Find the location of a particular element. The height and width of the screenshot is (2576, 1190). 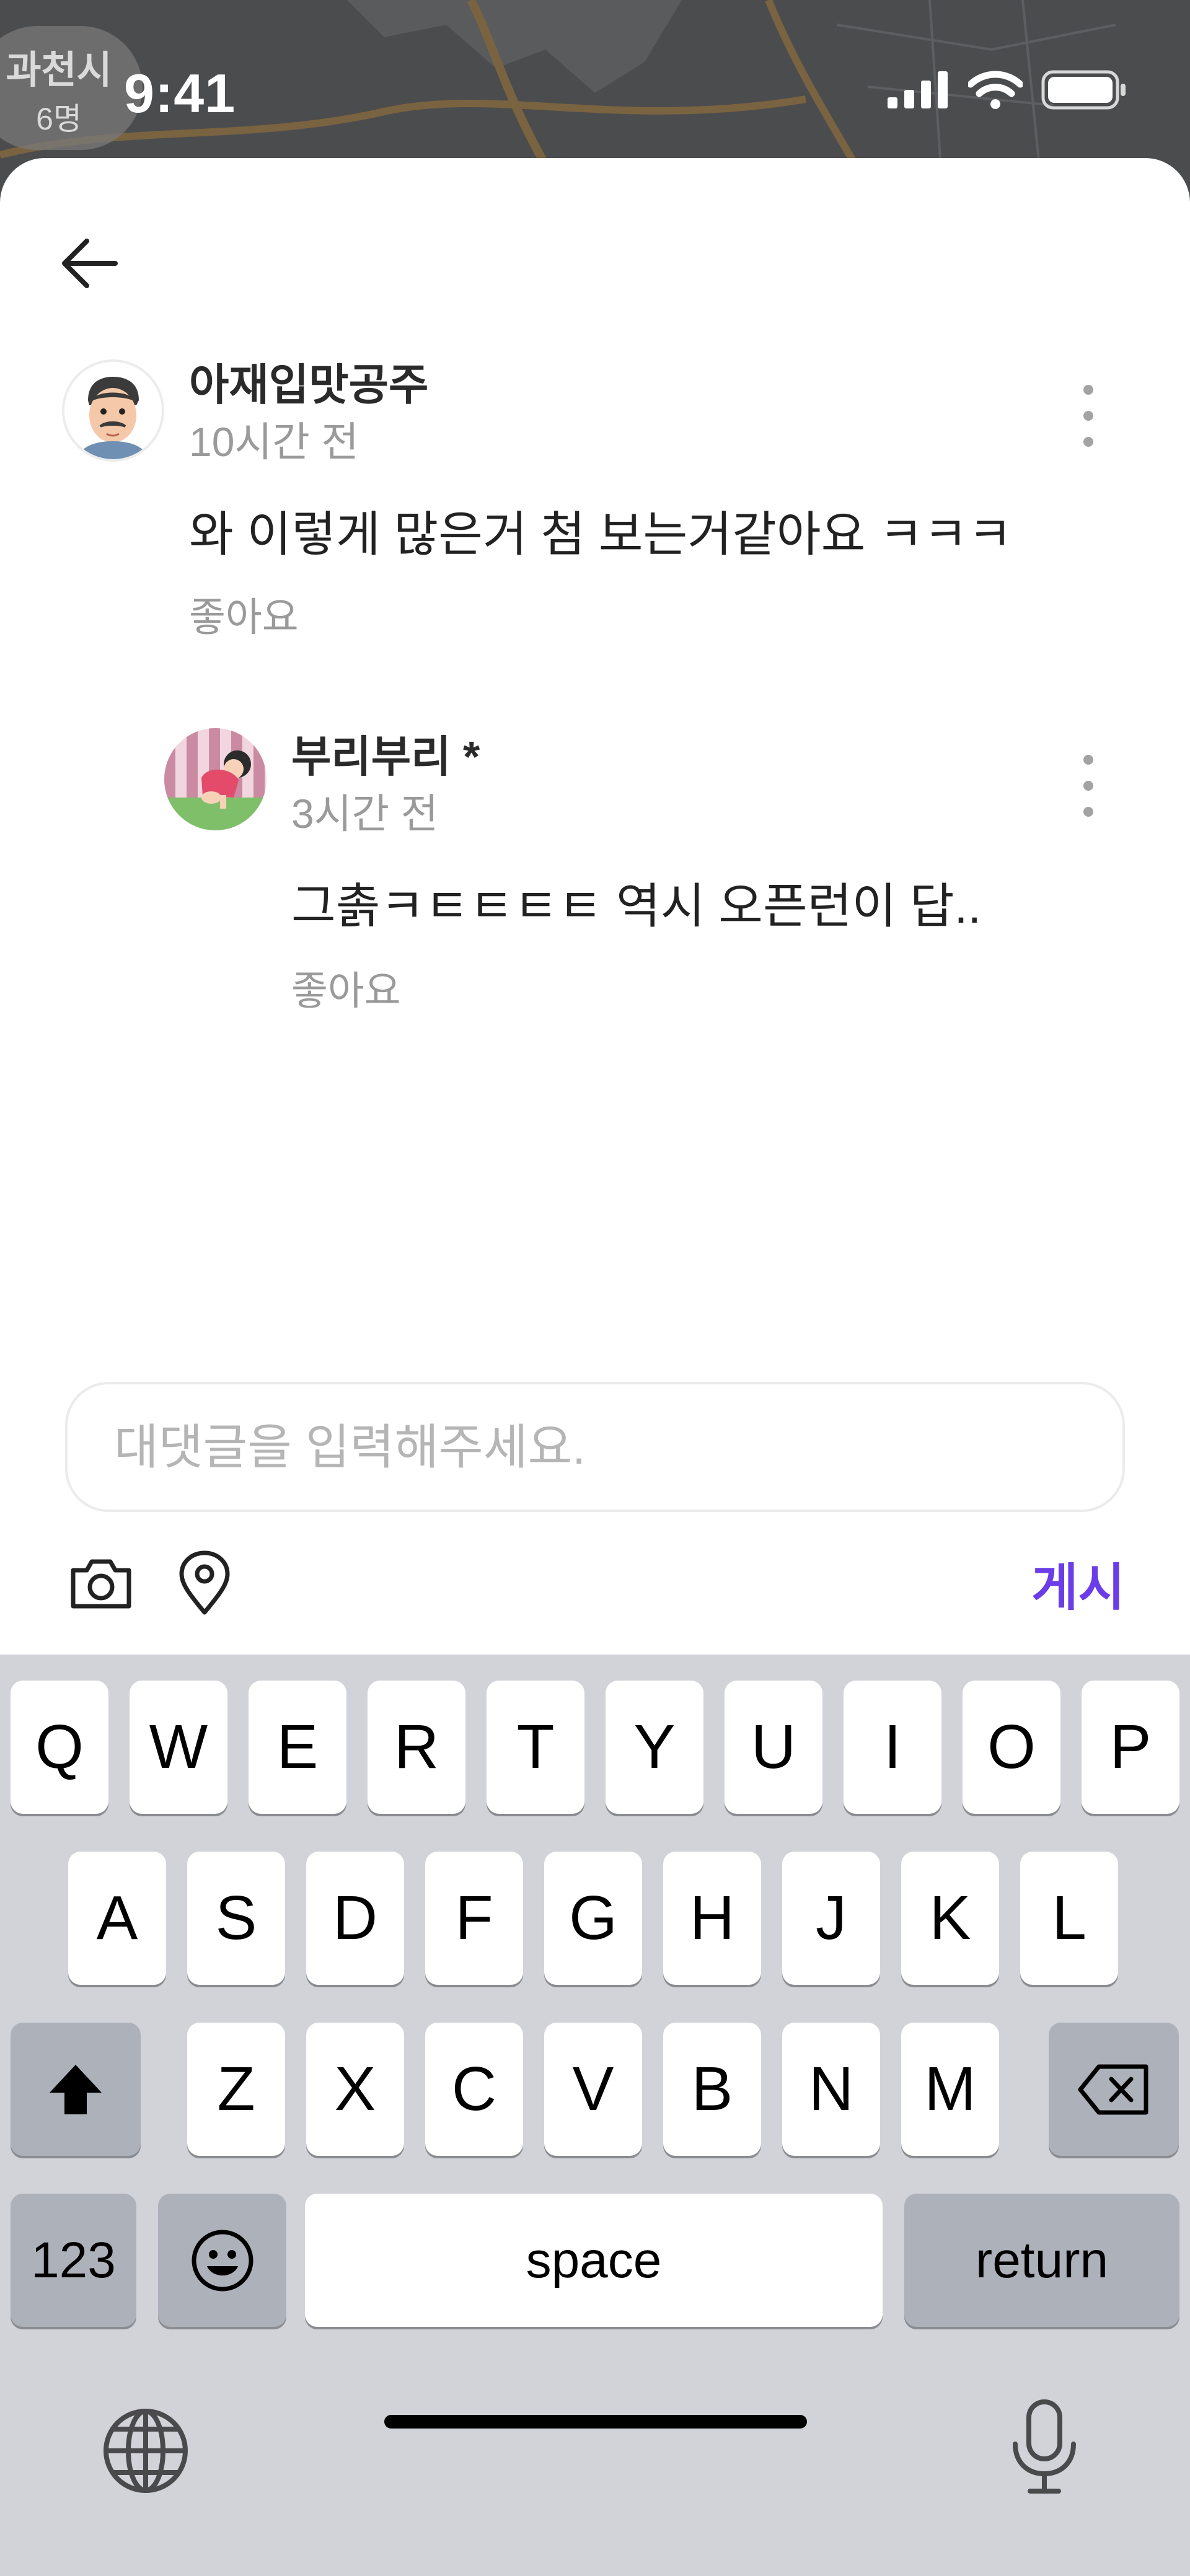

key-r: R is located at coordinates (416, 1748).